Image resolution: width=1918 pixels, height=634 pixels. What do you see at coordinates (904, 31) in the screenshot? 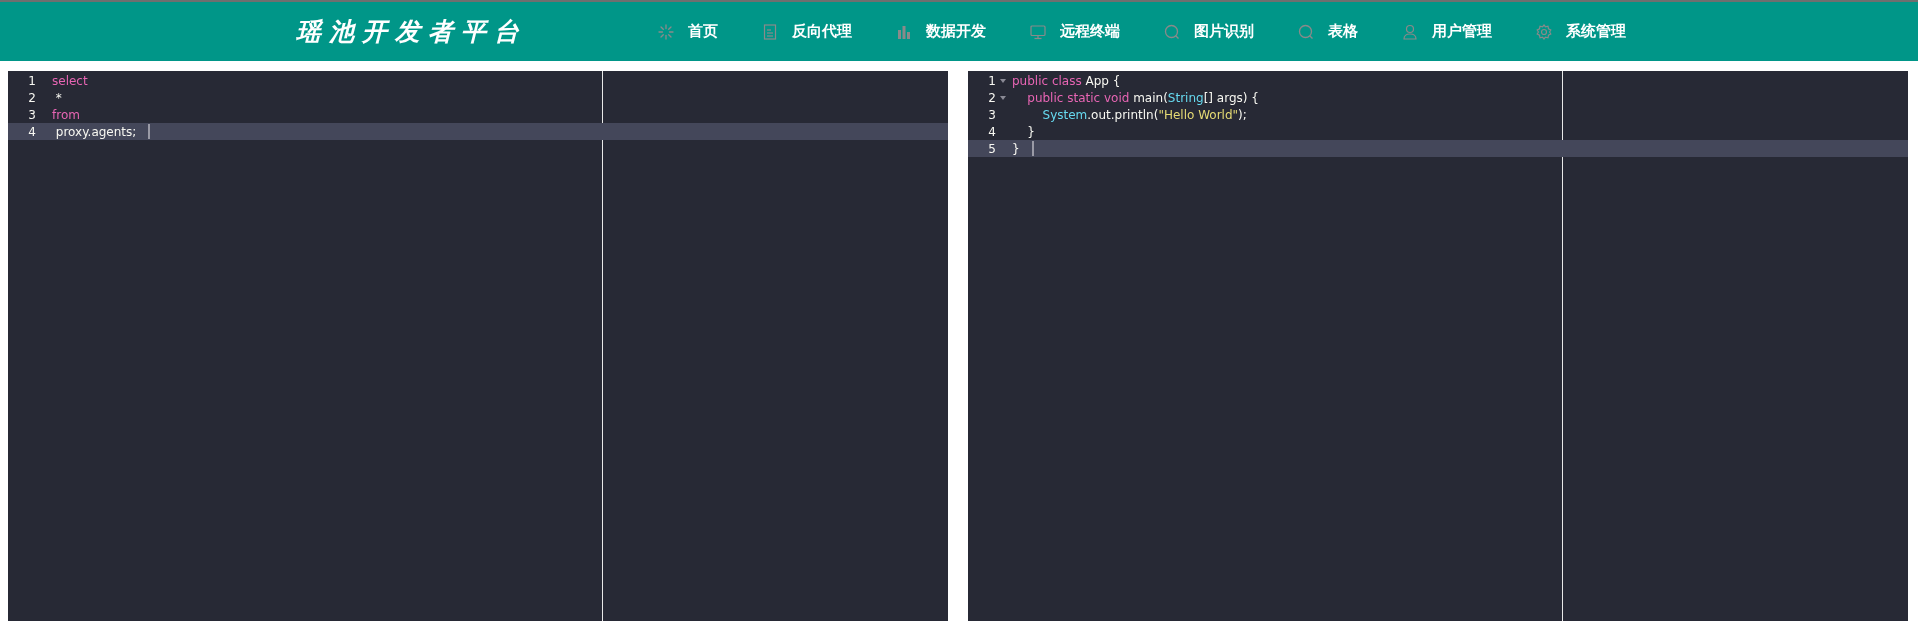
I see `bar-chart-icon` at bounding box center [904, 31].